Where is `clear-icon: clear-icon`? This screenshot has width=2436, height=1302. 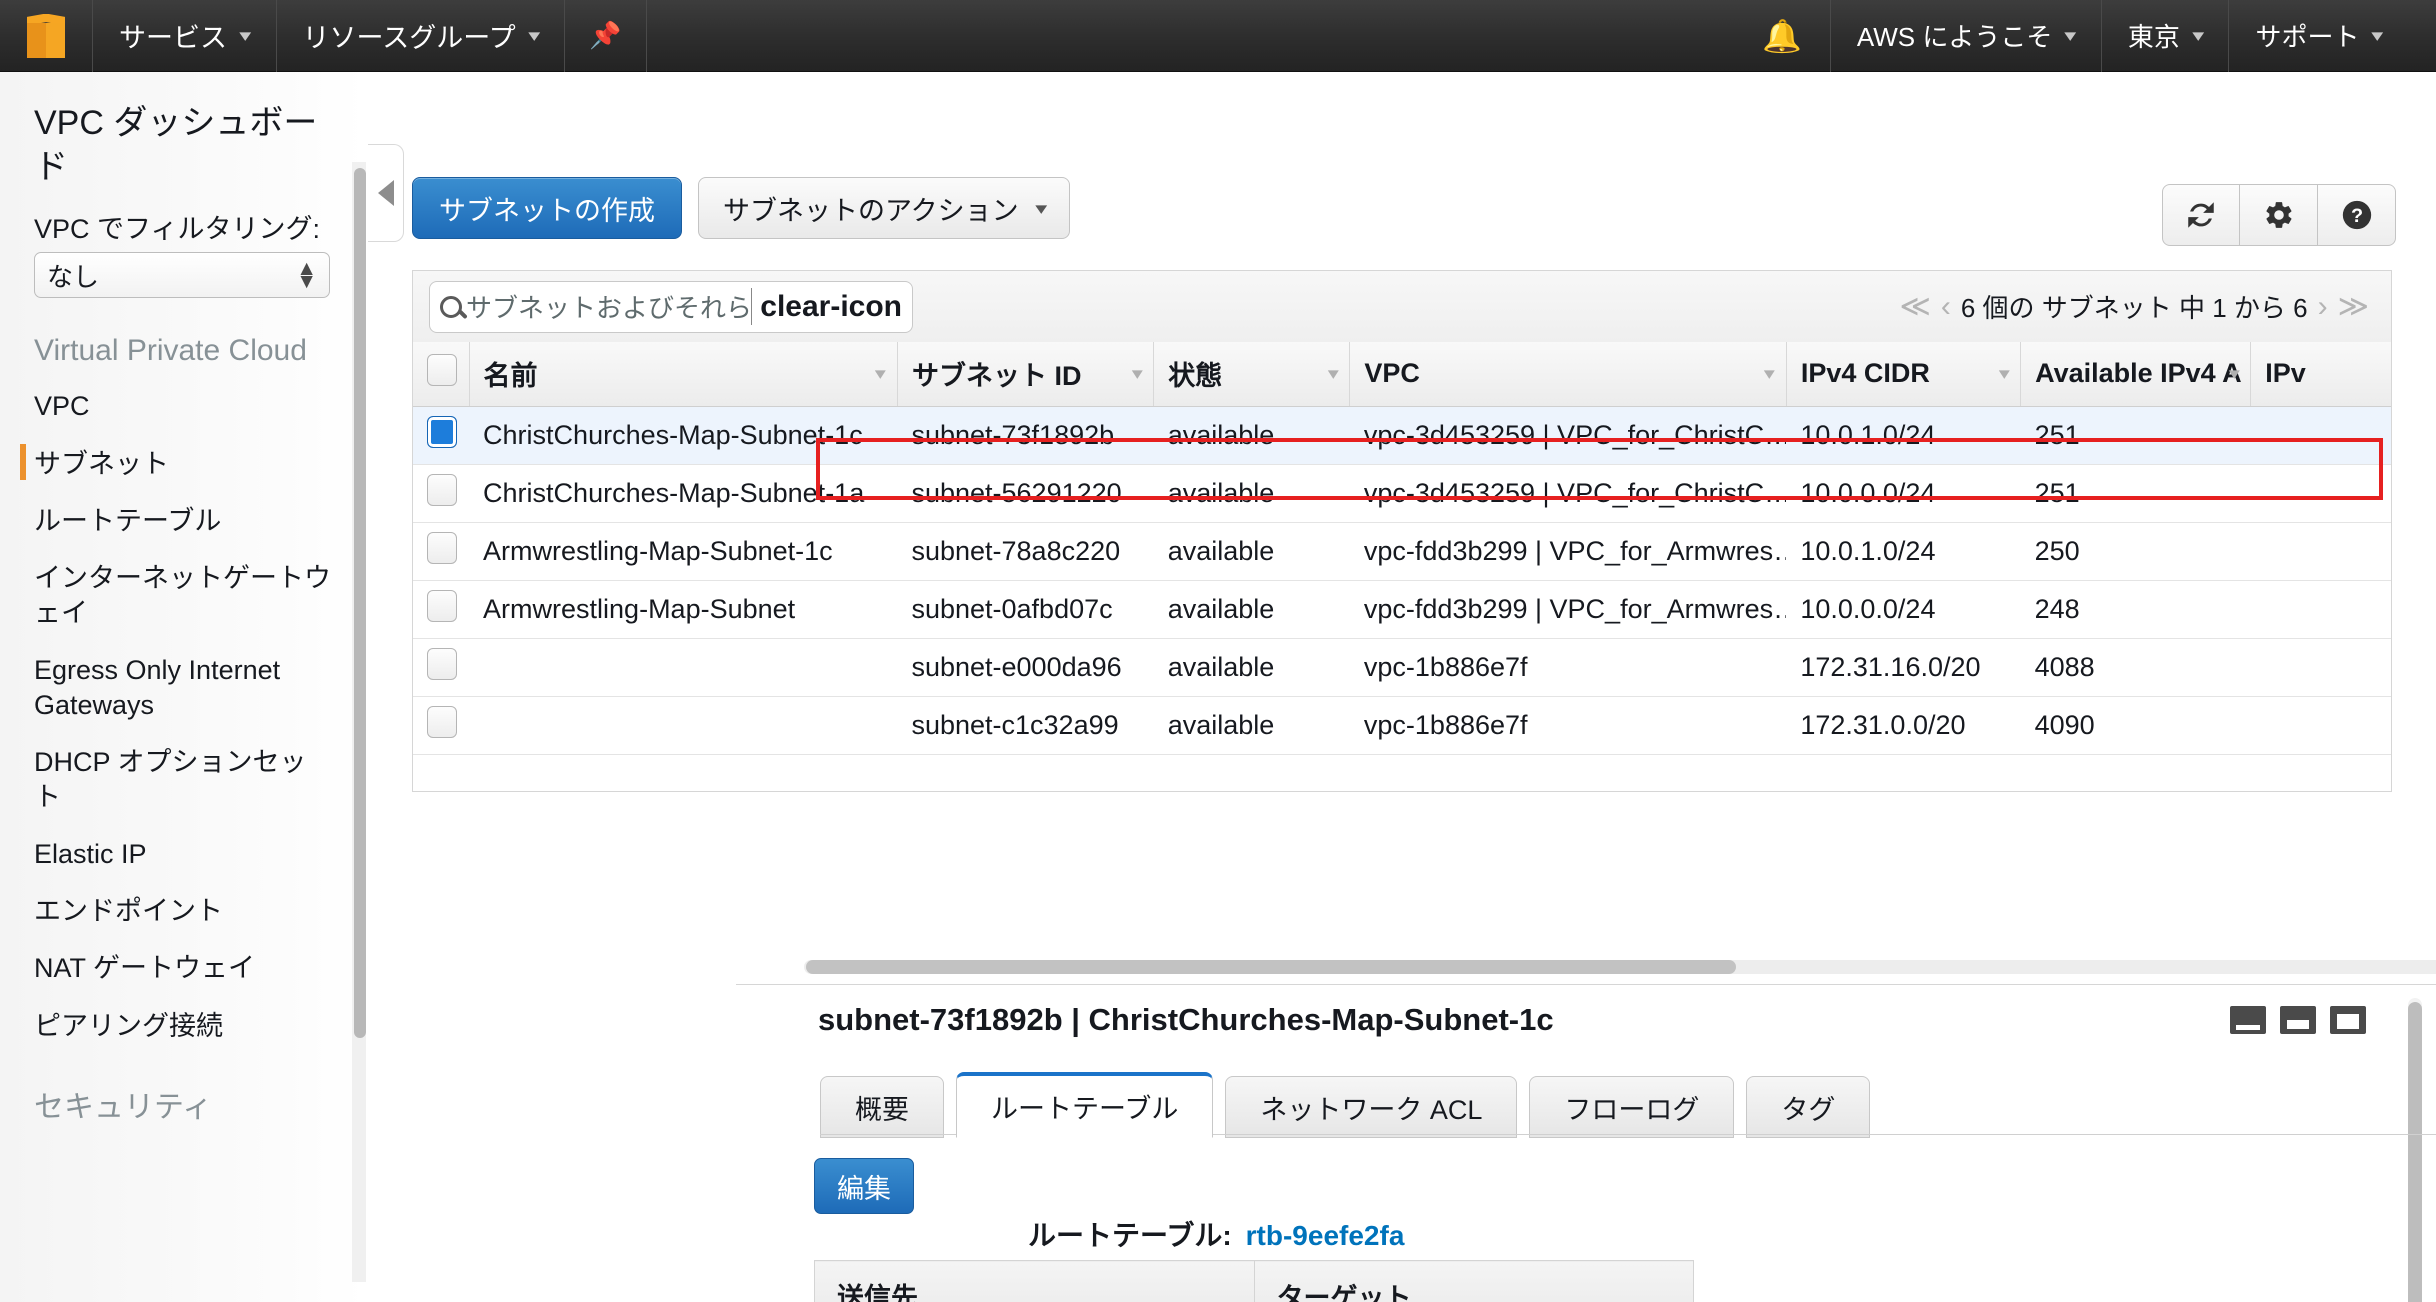
clear-icon: clear-icon is located at coordinates (827, 306).